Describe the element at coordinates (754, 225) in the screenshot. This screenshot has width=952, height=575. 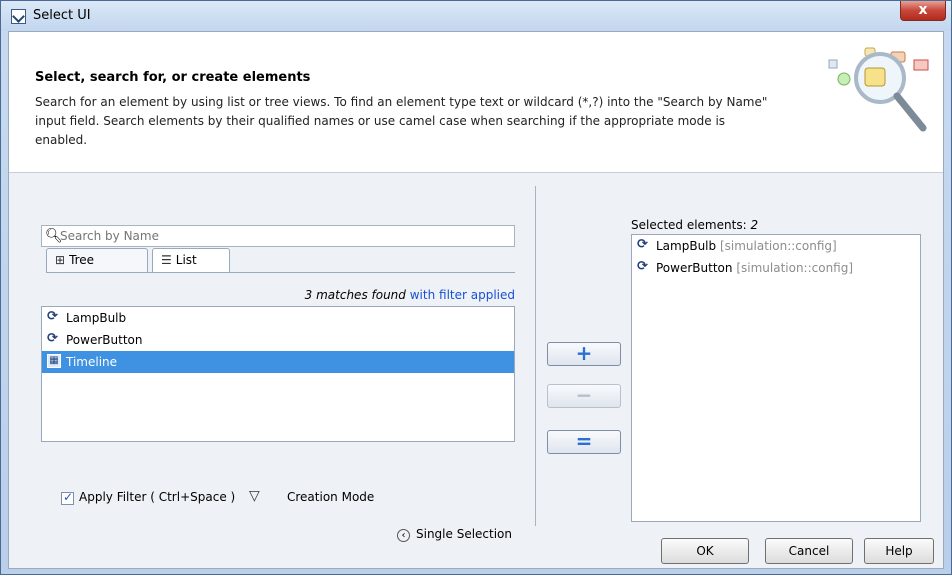
I see `selected-count: 2` at that location.